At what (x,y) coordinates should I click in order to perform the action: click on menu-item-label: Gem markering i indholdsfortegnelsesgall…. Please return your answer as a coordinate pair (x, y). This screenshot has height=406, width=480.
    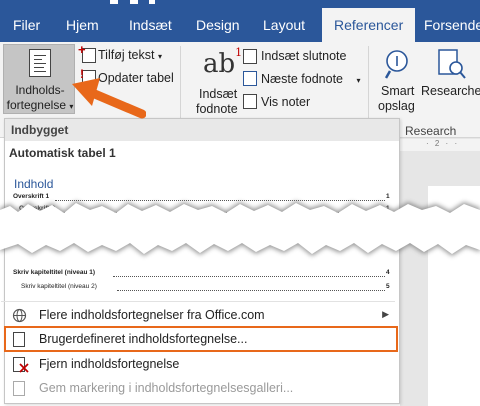
    Looking at the image, I should click on (166, 388).